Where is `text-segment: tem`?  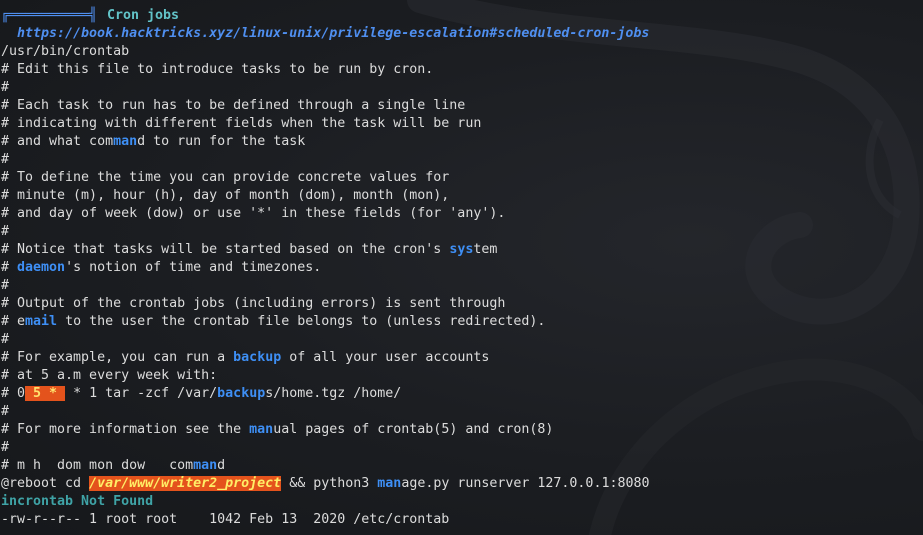
text-segment: tem is located at coordinates (485, 249).